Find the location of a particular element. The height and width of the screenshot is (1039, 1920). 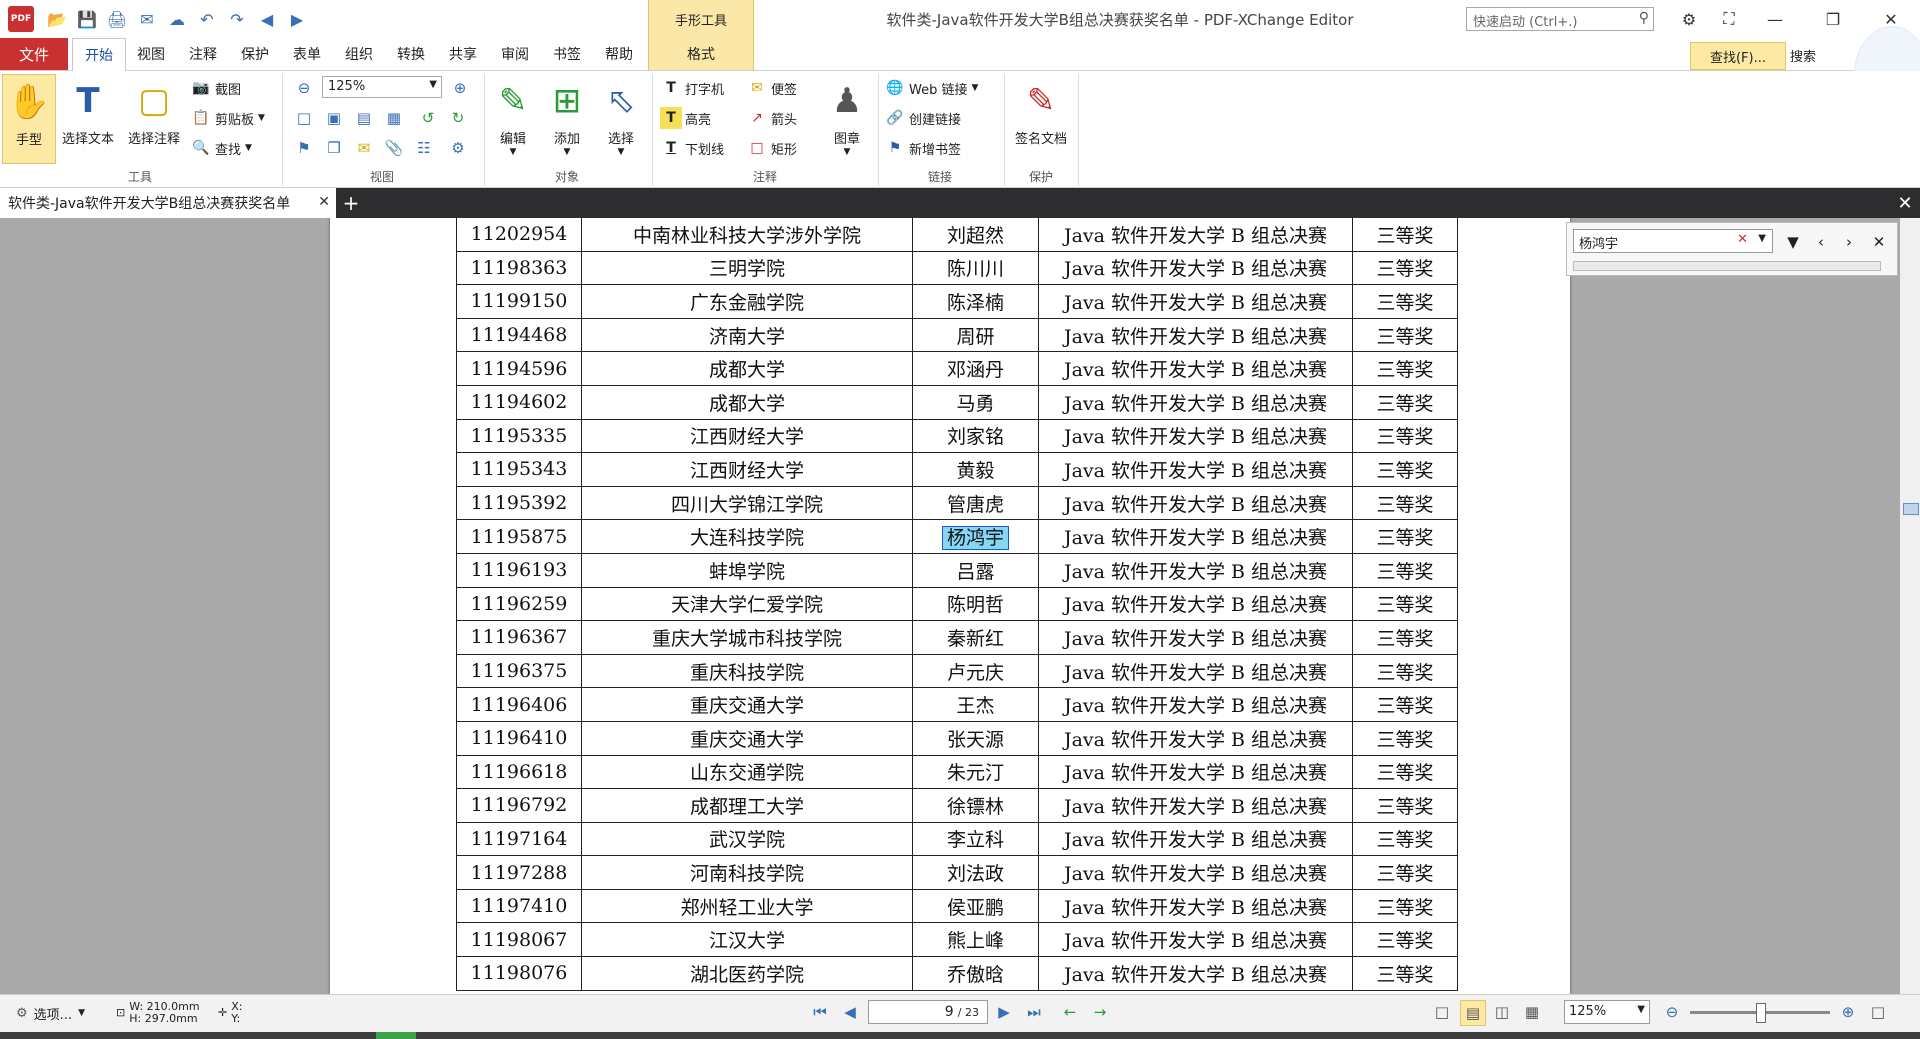

edit-button: ✎ 编辑 ▼ is located at coordinates (513, 115).